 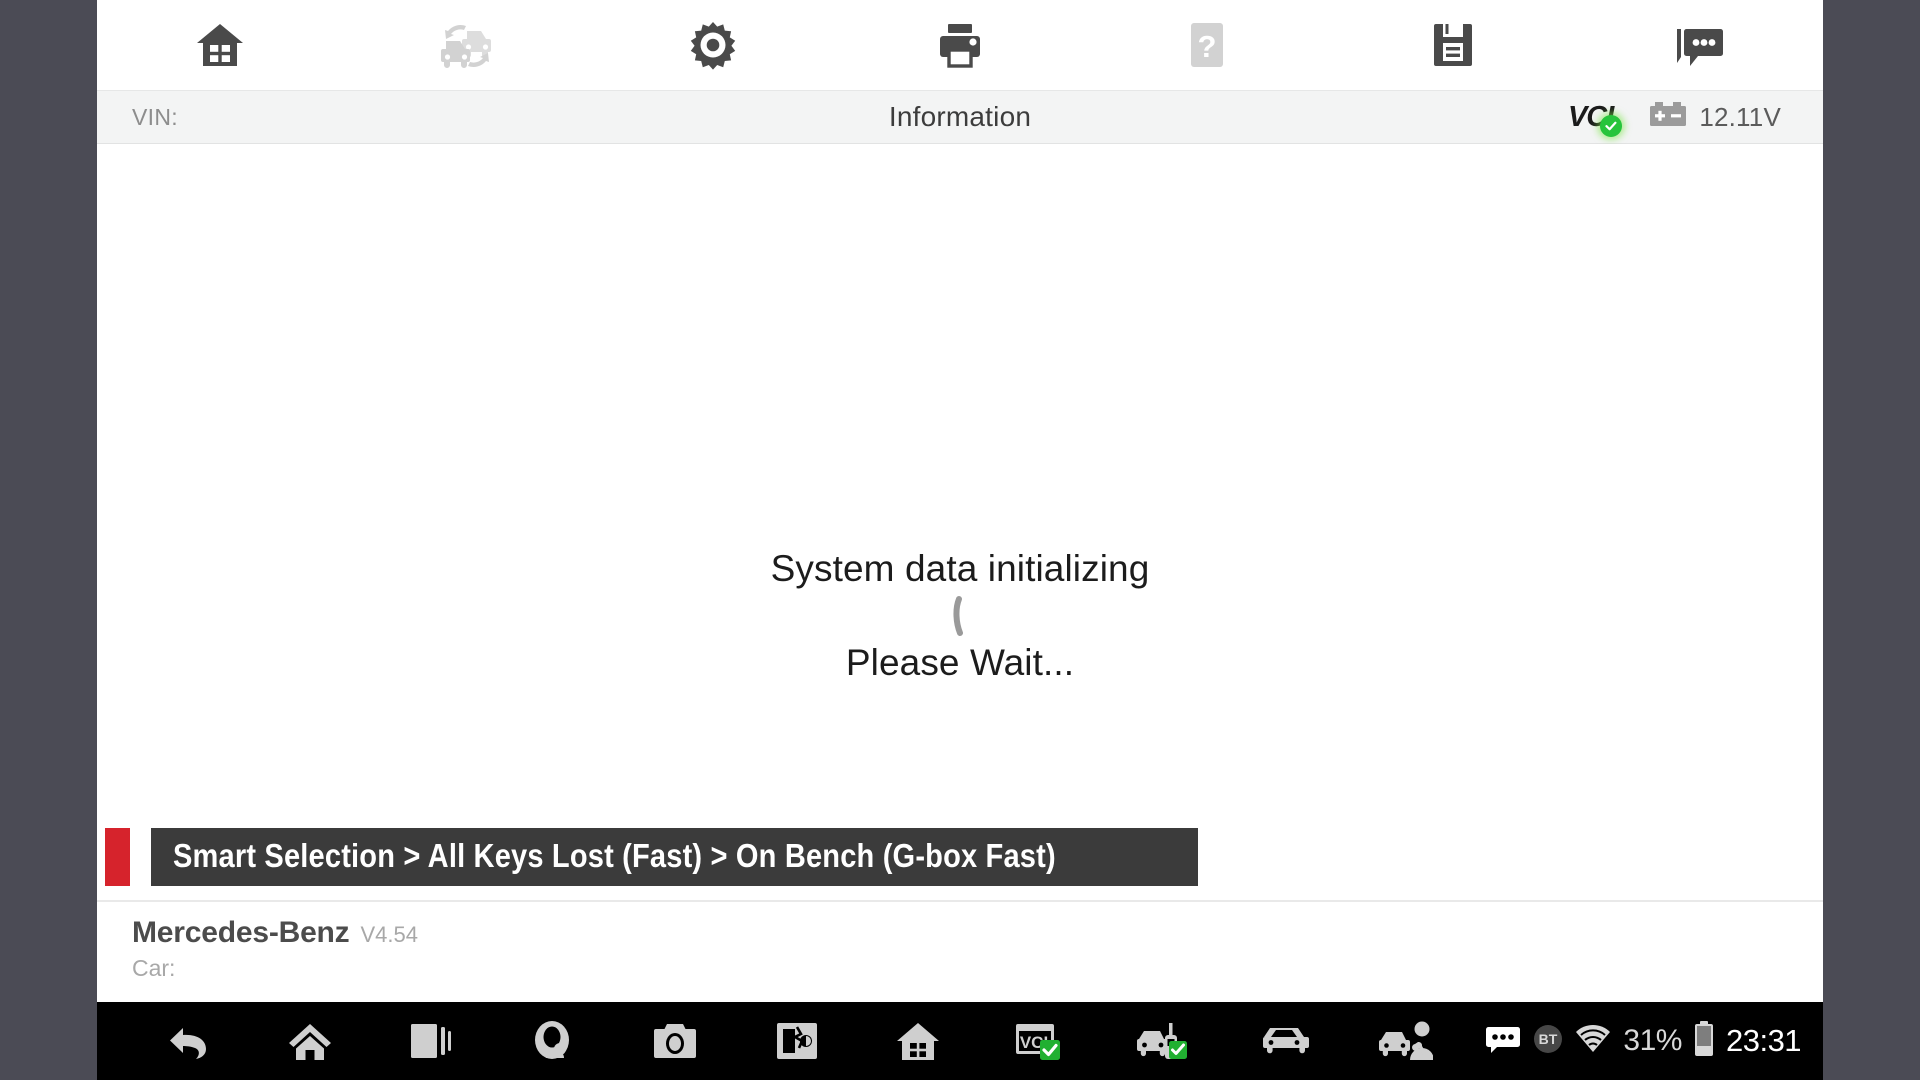 I want to click on gear-icon, so click(x=713, y=45).